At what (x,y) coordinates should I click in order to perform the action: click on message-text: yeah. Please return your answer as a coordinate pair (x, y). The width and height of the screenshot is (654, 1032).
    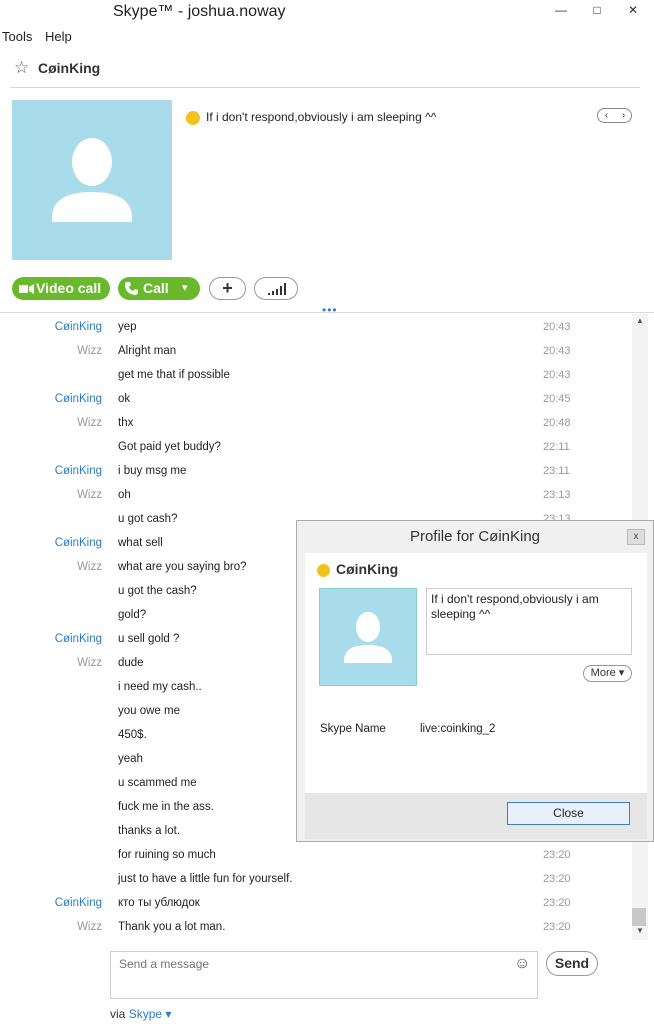
    Looking at the image, I should click on (130, 759).